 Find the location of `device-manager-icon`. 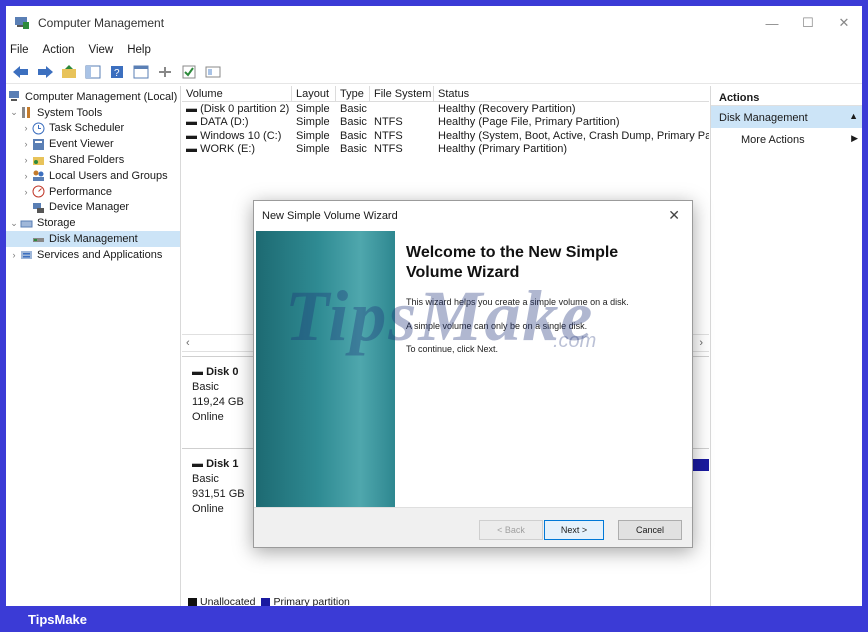

device-manager-icon is located at coordinates (38, 207).